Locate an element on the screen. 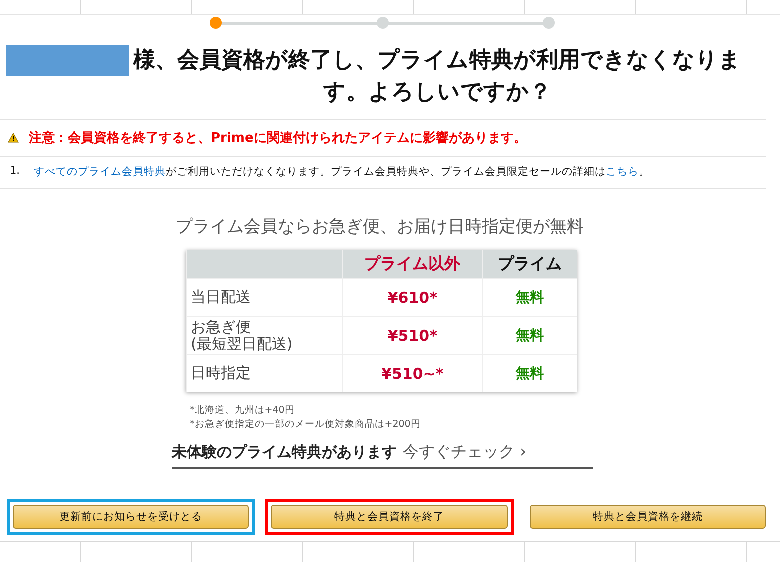  list-text: すべてのプライム会員特典がご利用いただけなくなります。プライム会員特典や、プライム会員限定セールの詳細は こちら。 is located at coordinates (342, 172).